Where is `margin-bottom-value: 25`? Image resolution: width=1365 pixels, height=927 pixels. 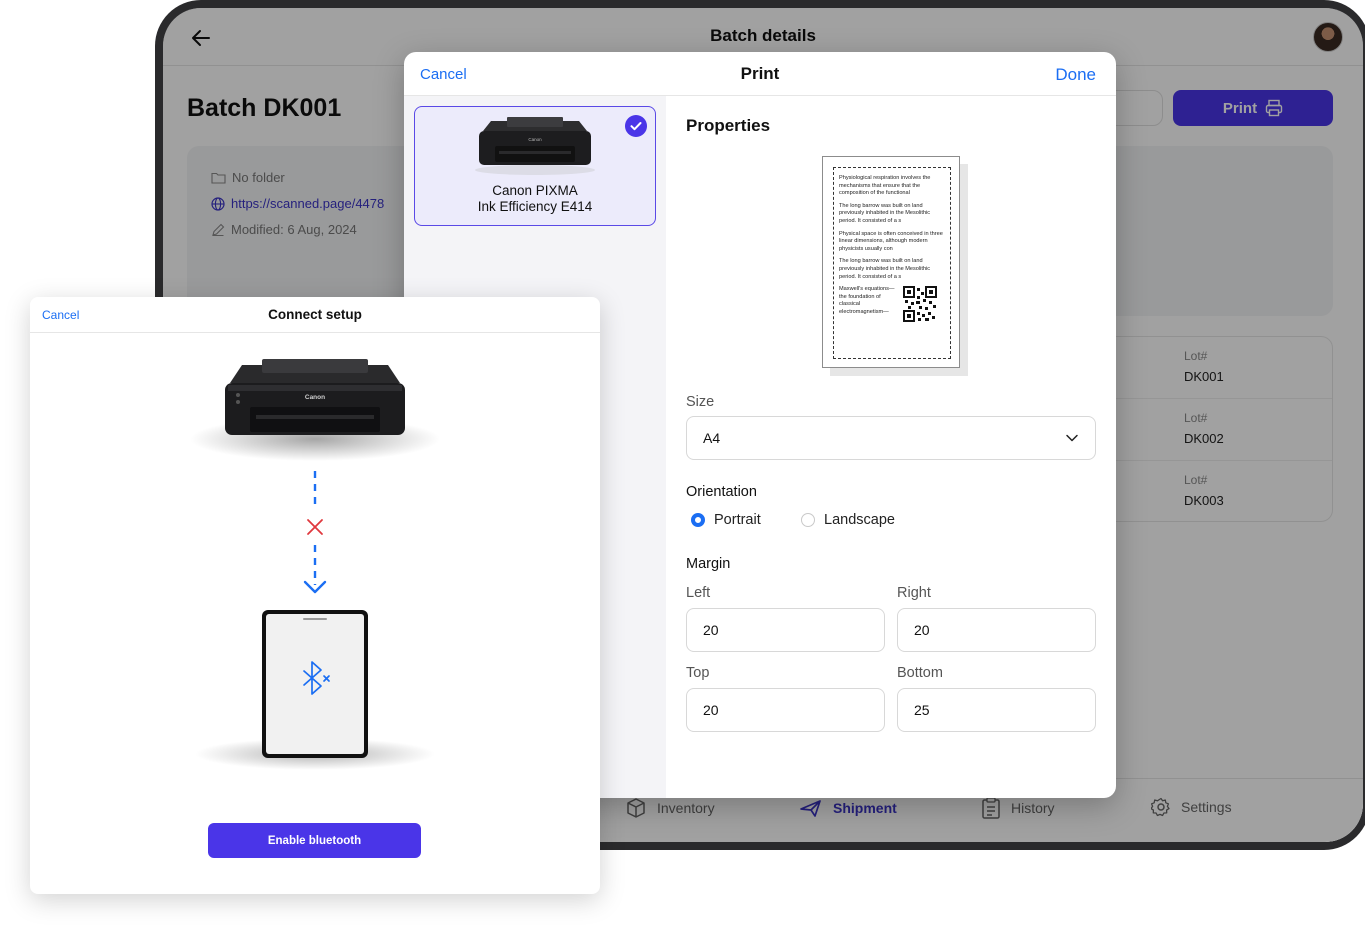
margin-bottom-value: 25 is located at coordinates (922, 710).